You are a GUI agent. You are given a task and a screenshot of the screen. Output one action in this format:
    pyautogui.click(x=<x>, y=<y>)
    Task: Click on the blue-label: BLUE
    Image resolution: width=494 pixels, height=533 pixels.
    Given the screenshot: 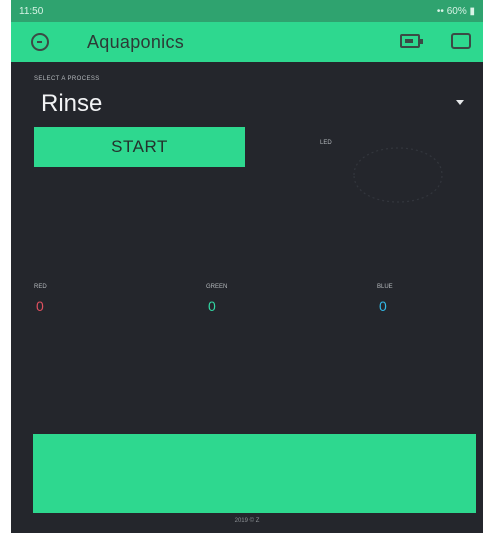 What is the action you would take?
    pyautogui.click(x=385, y=287)
    